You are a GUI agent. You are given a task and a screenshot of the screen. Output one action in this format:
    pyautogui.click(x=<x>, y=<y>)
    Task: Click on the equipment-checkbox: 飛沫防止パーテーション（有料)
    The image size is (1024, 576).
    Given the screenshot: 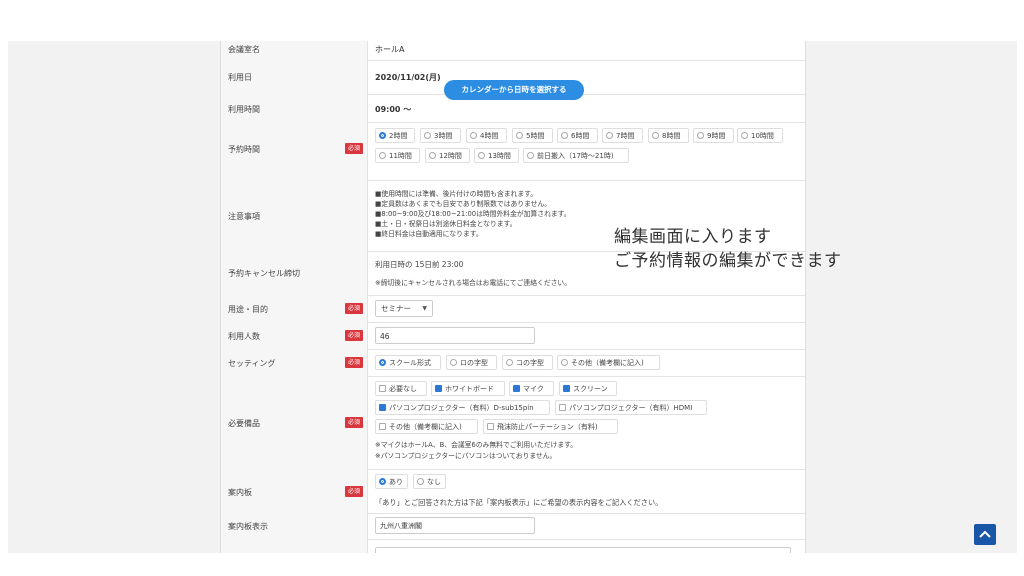 What is the action you would take?
    pyautogui.click(x=550, y=426)
    